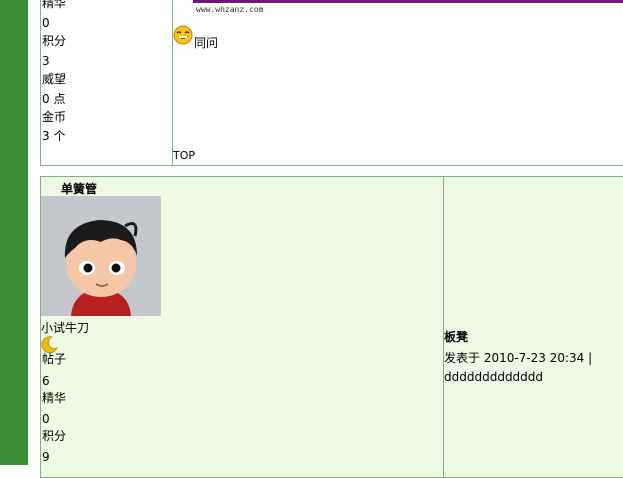  What do you see at coordinates (54, 79) in the screenshot?
I see `stat-label-weiwang: 威望` at bounding box center [54, 79].